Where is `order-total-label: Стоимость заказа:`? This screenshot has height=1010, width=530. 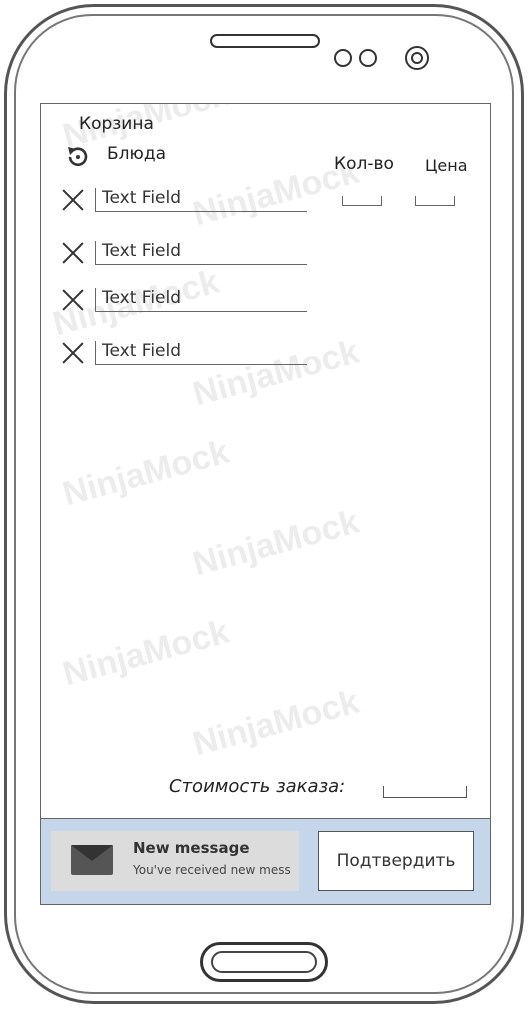 order-total-label: Стоимость заказа: is located at coordinates (257, 786).